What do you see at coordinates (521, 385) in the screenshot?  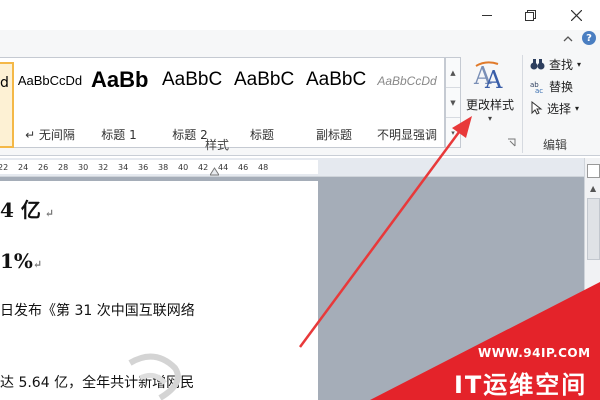 I see `watermark-text: IT运维空间` at bounding box center [521, 385].